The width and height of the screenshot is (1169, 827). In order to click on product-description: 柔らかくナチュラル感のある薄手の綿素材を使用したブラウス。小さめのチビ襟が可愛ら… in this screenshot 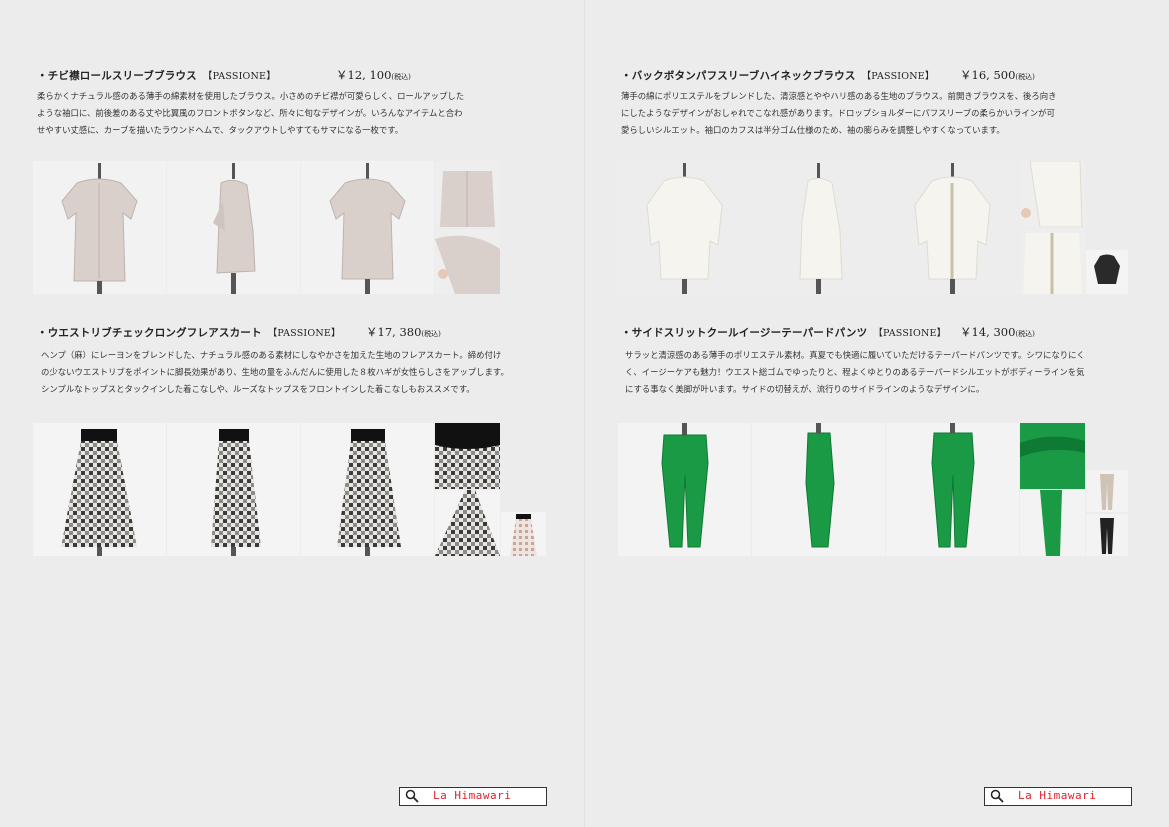, I will do `click(251, 113)`.